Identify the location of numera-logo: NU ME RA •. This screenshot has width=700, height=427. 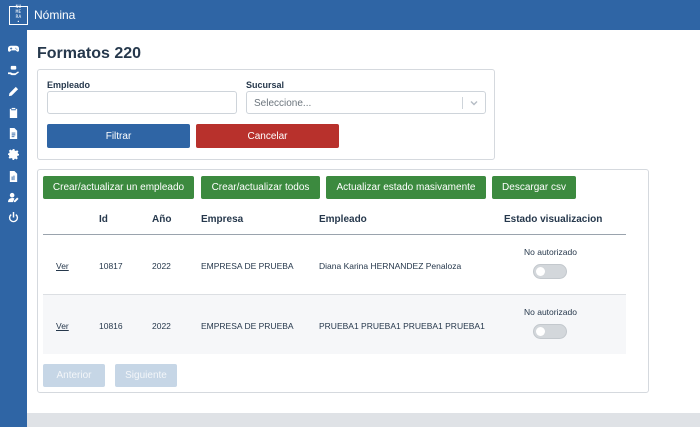
(18, 15).